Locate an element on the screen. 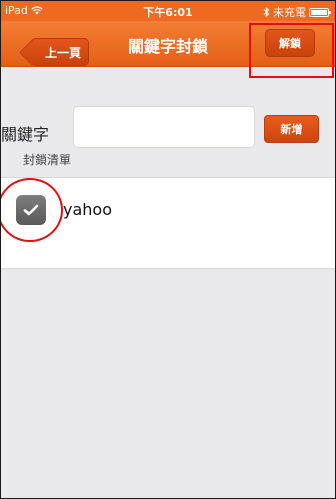  page-title: 關鍵字封鎖 is located at coordinates (167, 46).